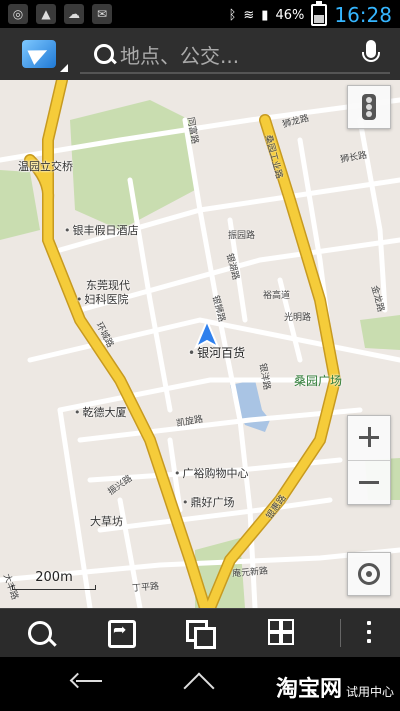 Image resolution: width=400 pixels, height=711 pixels. What do you see at coordinates (211, 473) in the screenshot?
I see `map-label: 广裕购物中心` at bounding box center [211, 473].